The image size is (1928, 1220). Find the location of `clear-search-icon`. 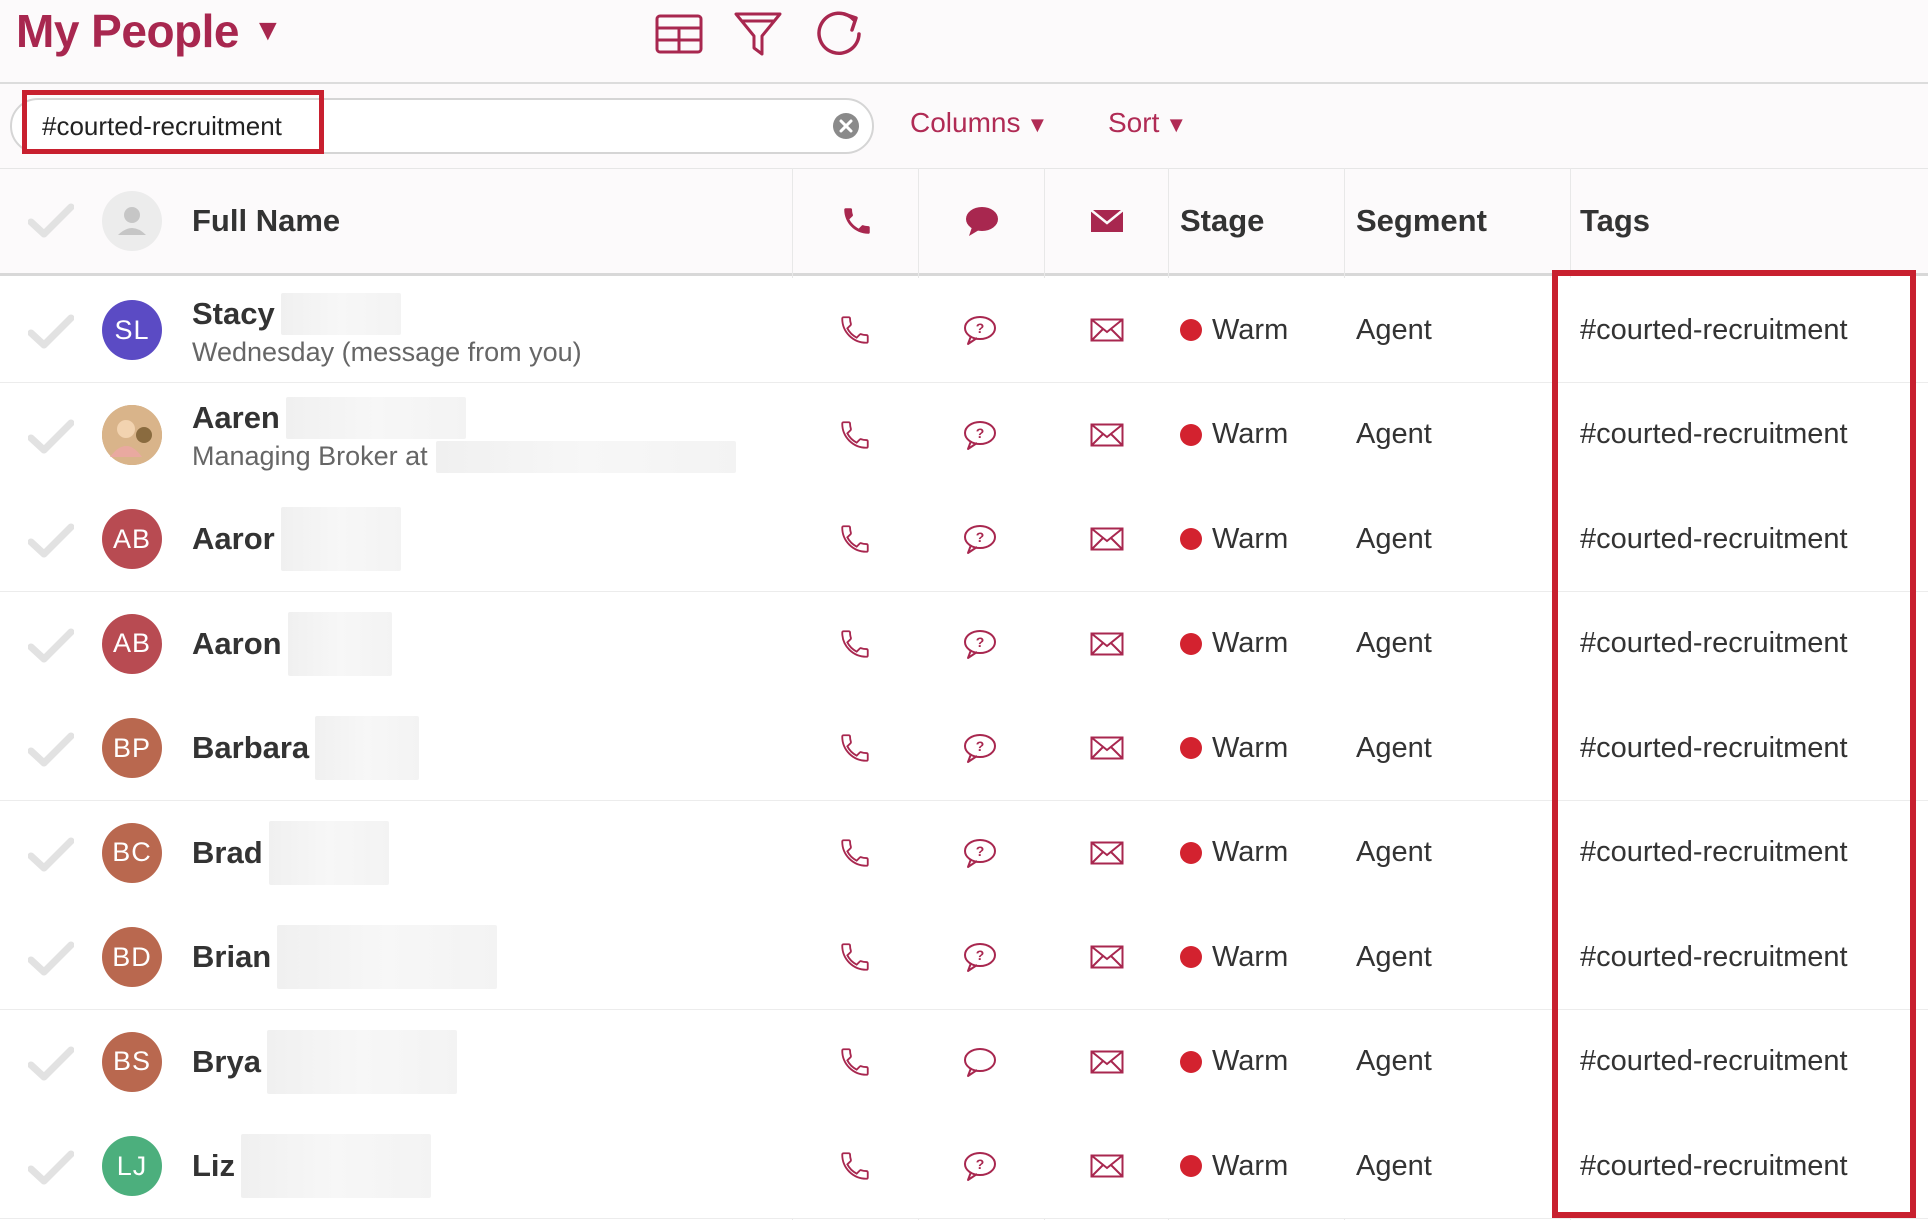

clear-search-icon is located at coordinates (846, 126).